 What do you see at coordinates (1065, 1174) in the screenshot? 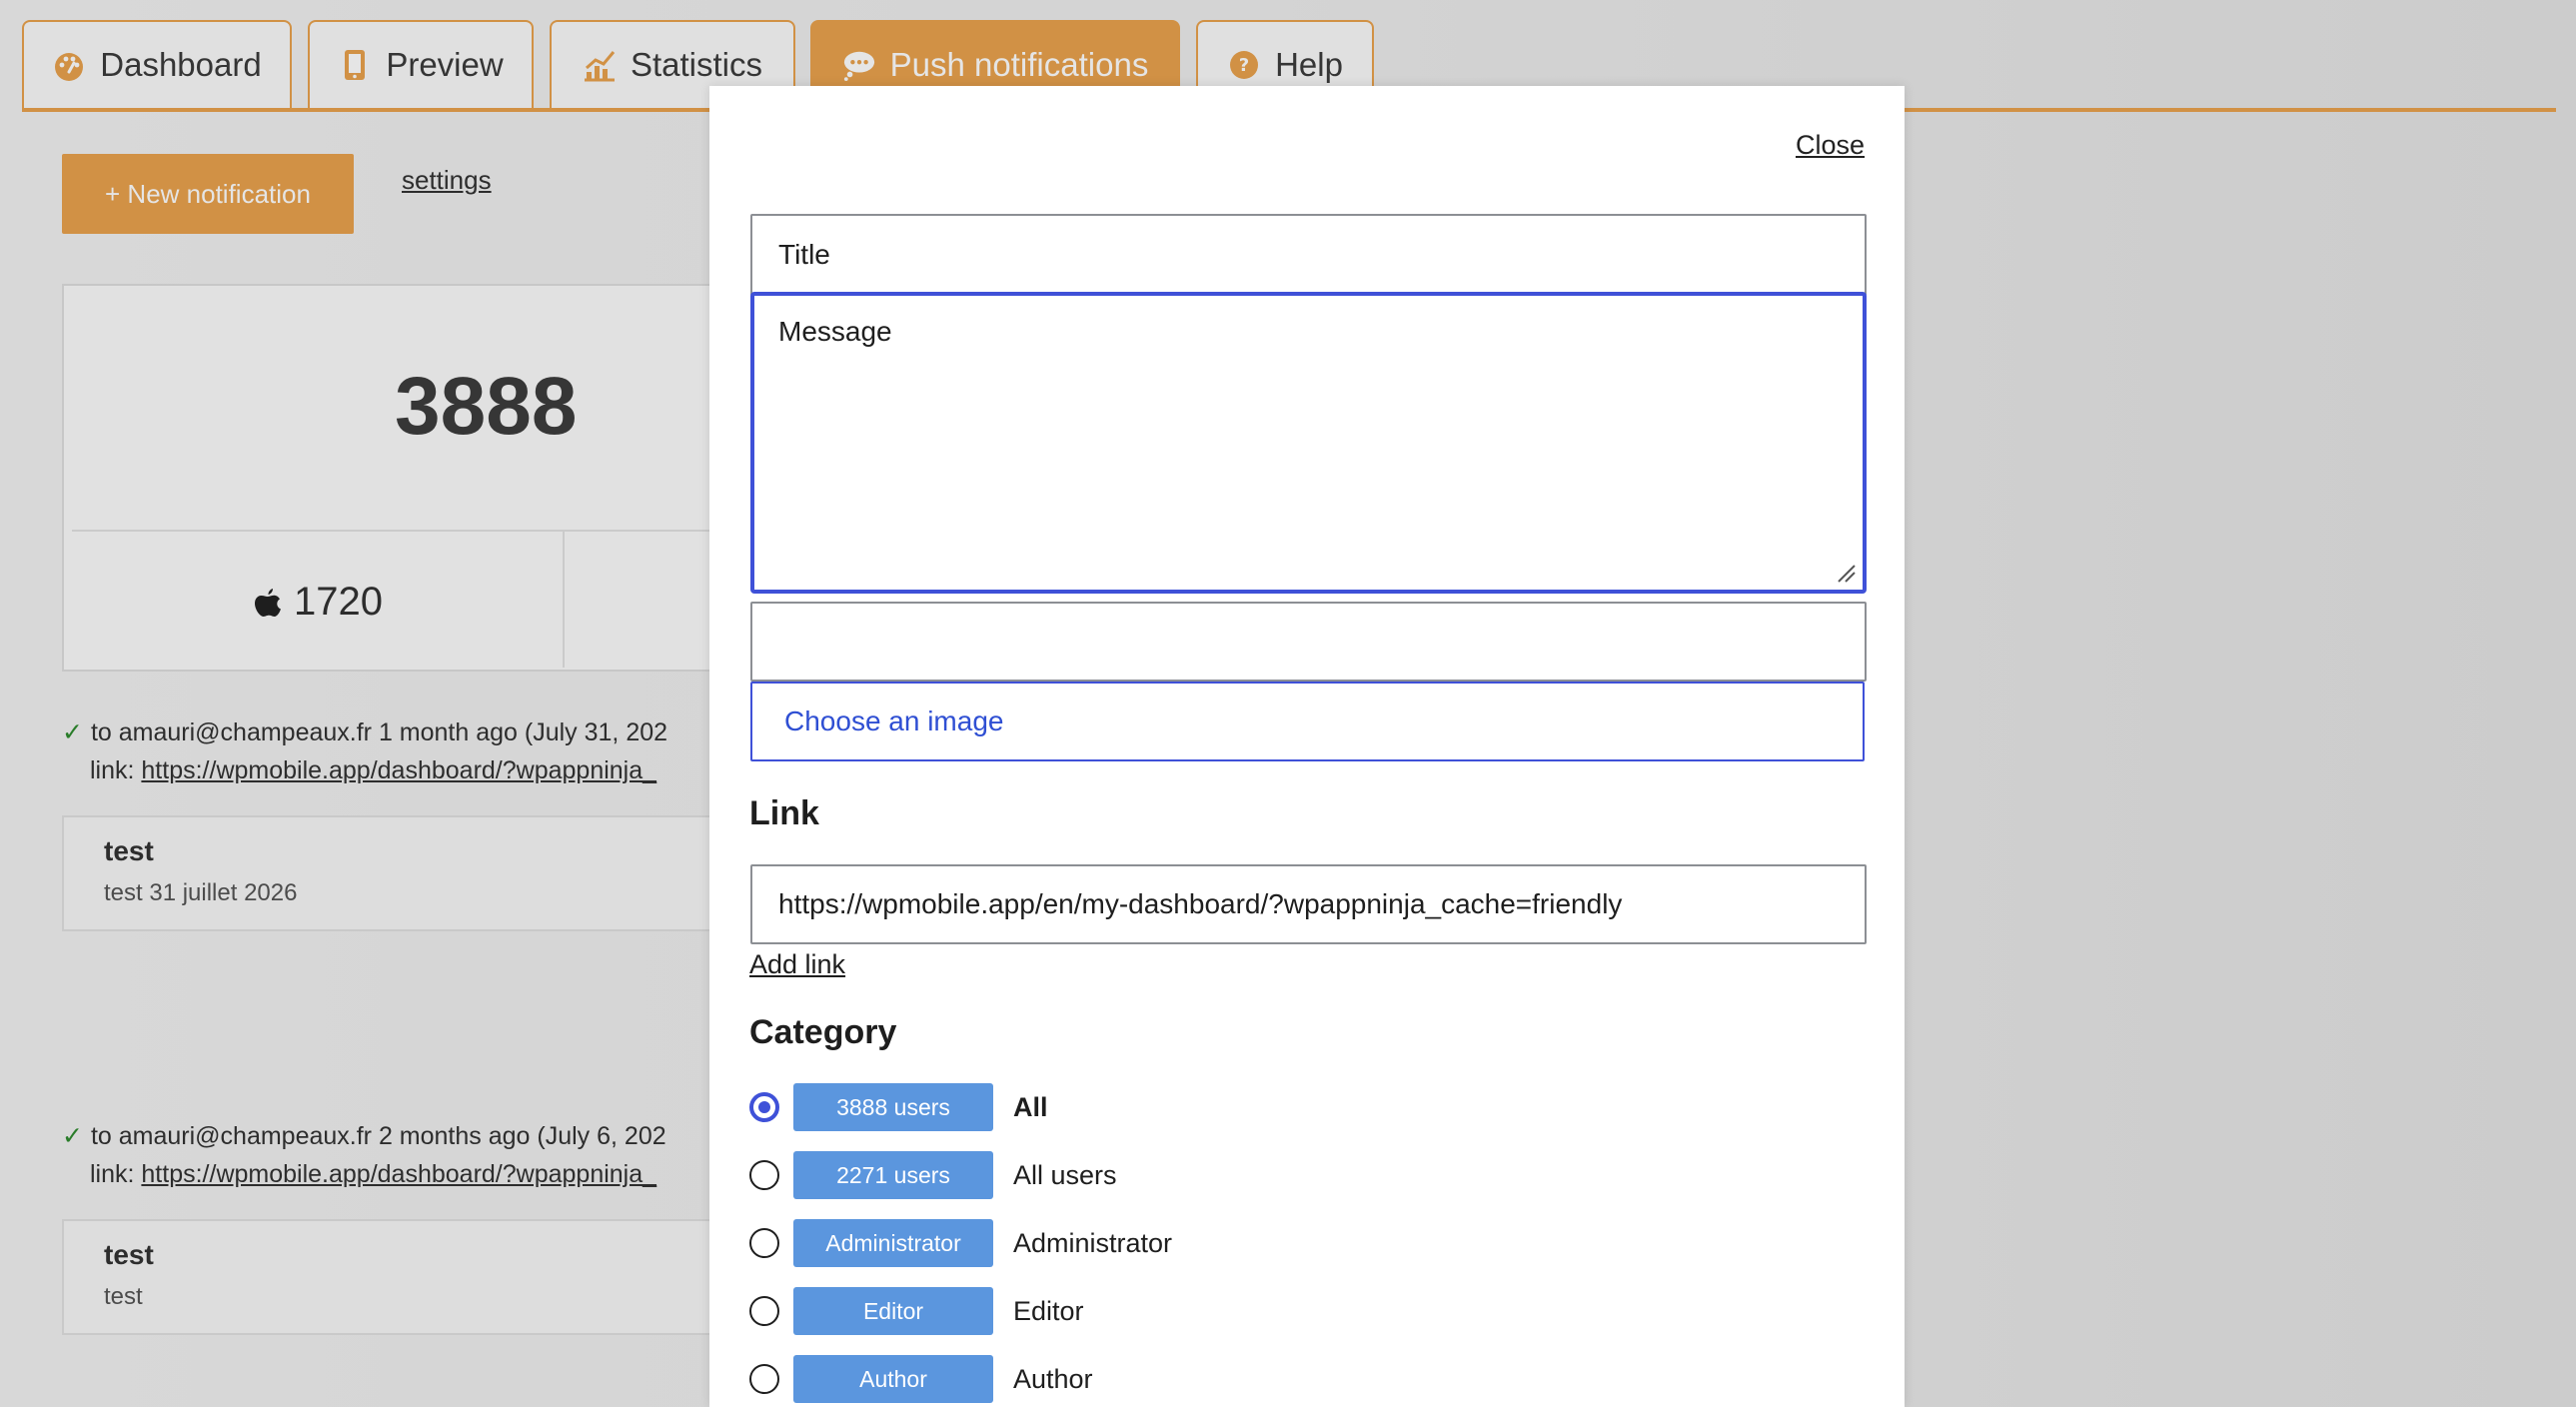
I see `category-label: All users` at bounding box center [1065, 1174].